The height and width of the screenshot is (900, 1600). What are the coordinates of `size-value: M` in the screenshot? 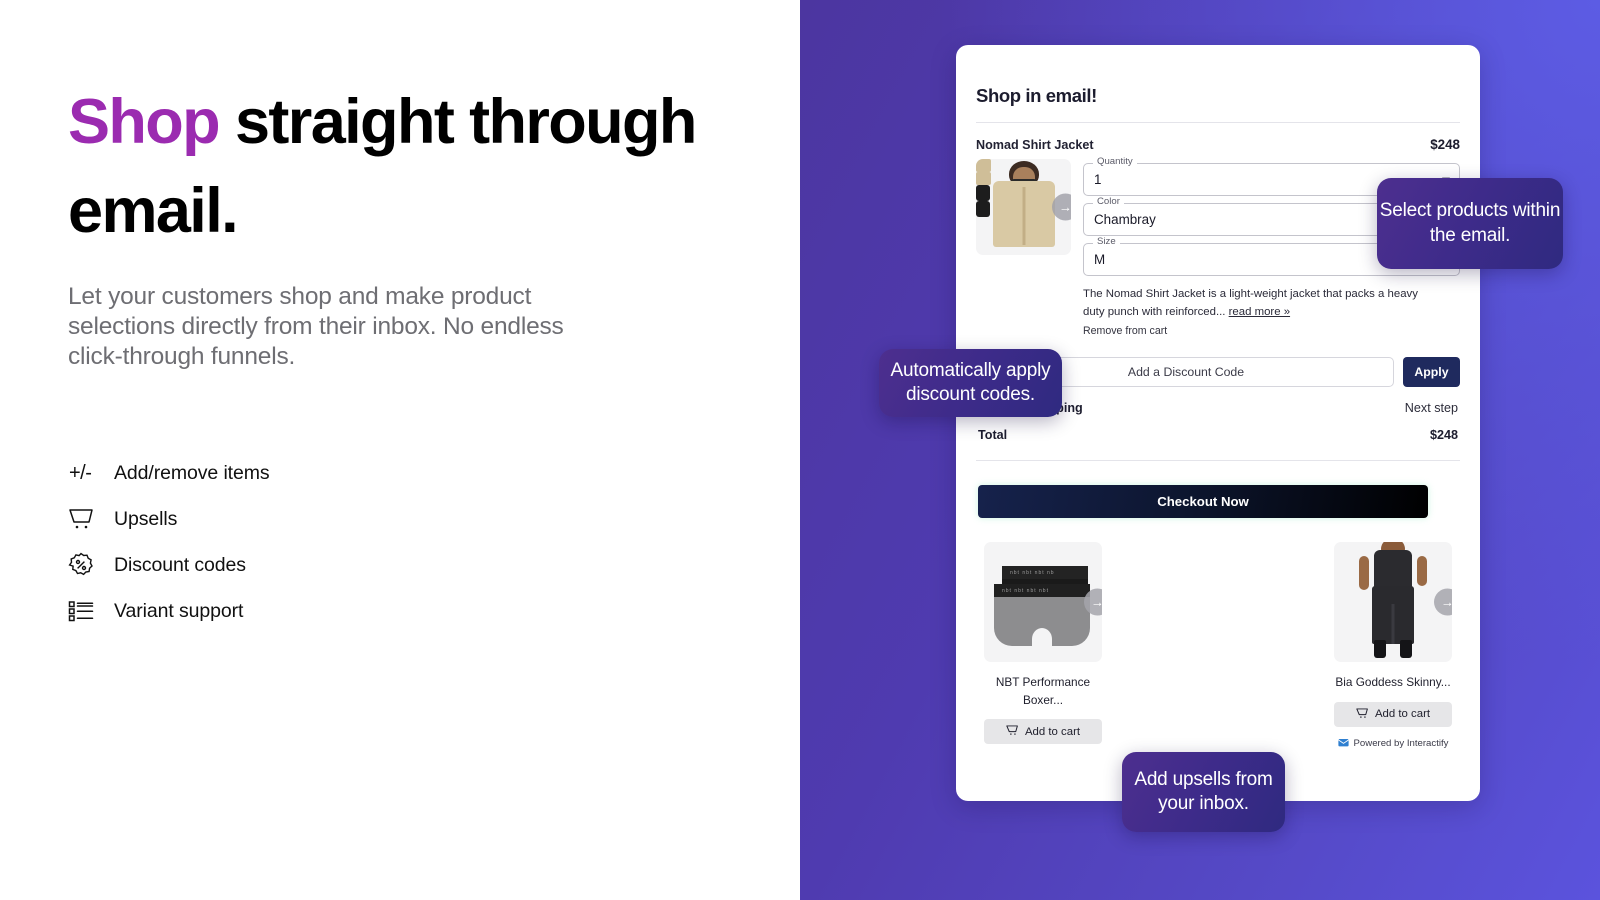 It's located at (1100, 259).